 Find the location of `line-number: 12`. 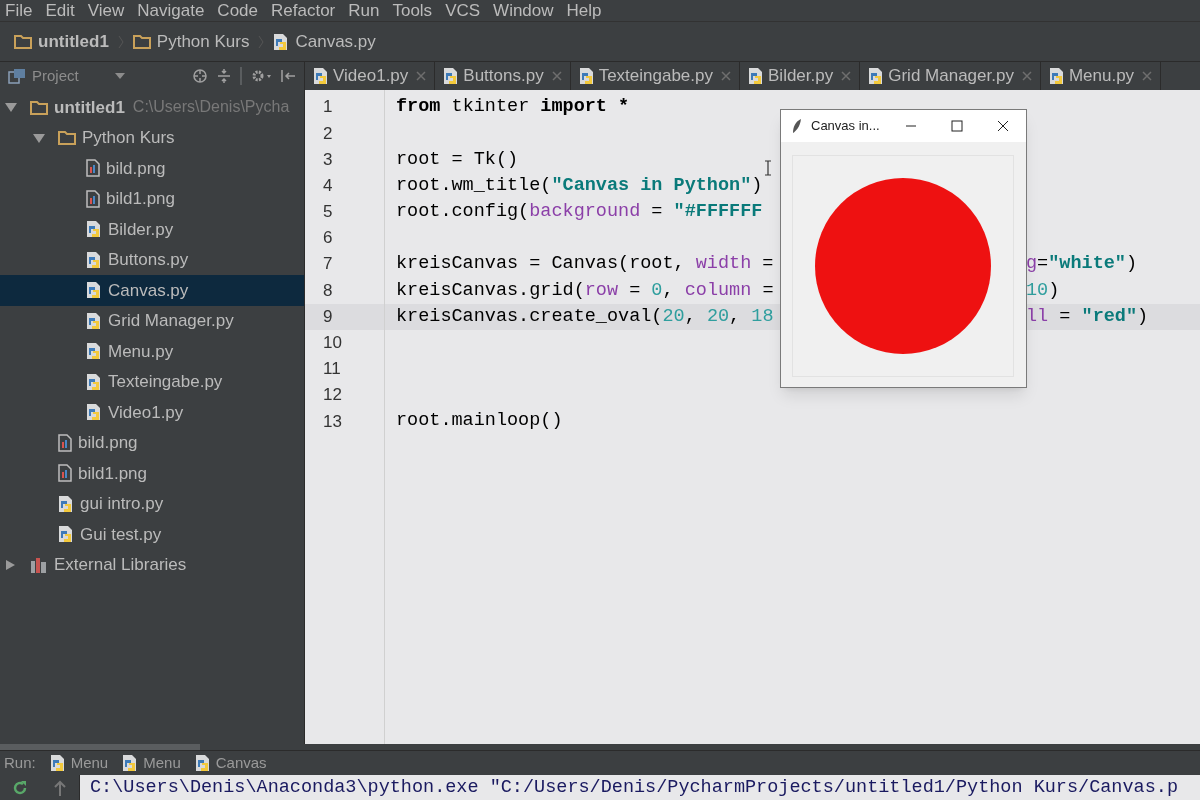

line-number: 12 is located at coordinates (332, 395).